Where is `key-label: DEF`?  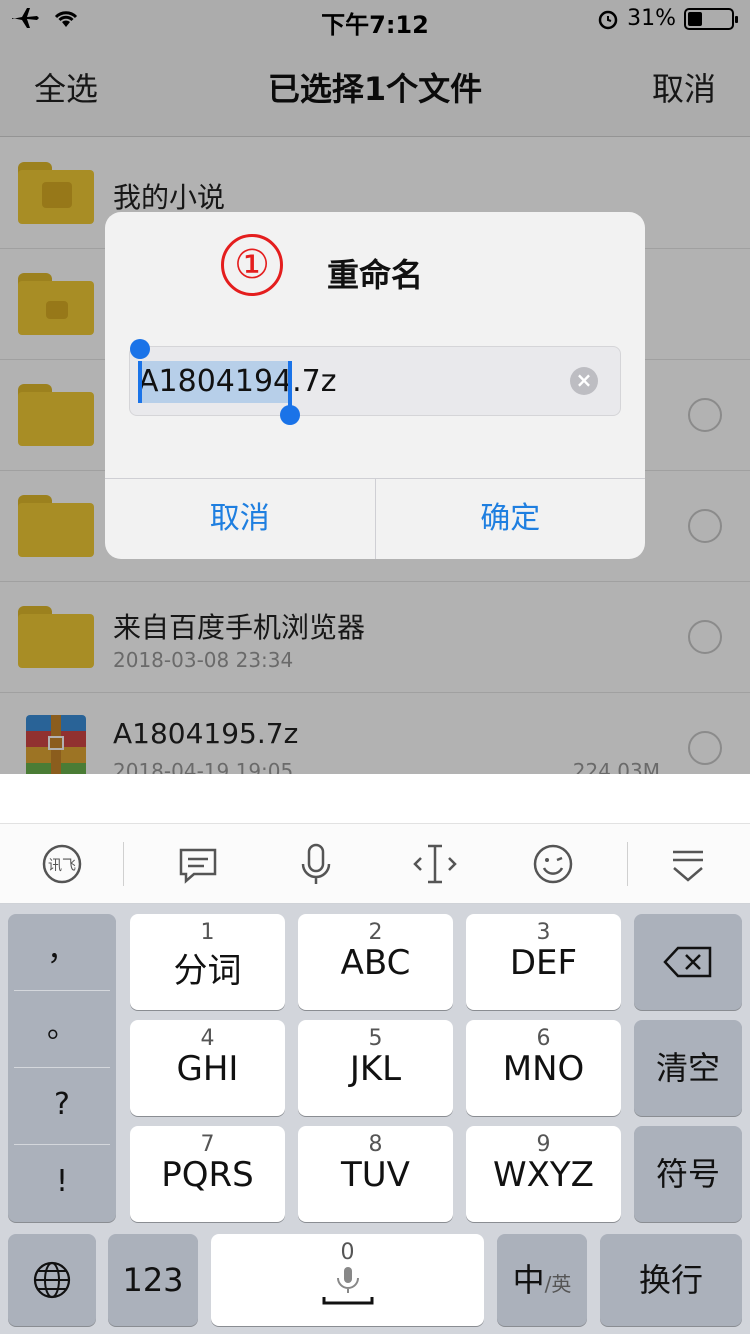
key-label: DEF is located at coordinates (543, 963).